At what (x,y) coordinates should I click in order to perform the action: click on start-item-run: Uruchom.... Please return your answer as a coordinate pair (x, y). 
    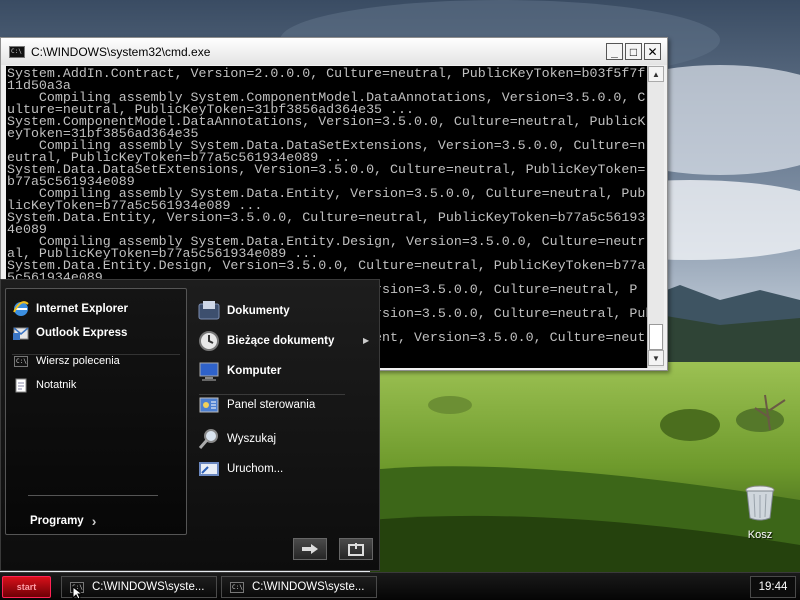
    Looking at the image, I should click on (240, 469).